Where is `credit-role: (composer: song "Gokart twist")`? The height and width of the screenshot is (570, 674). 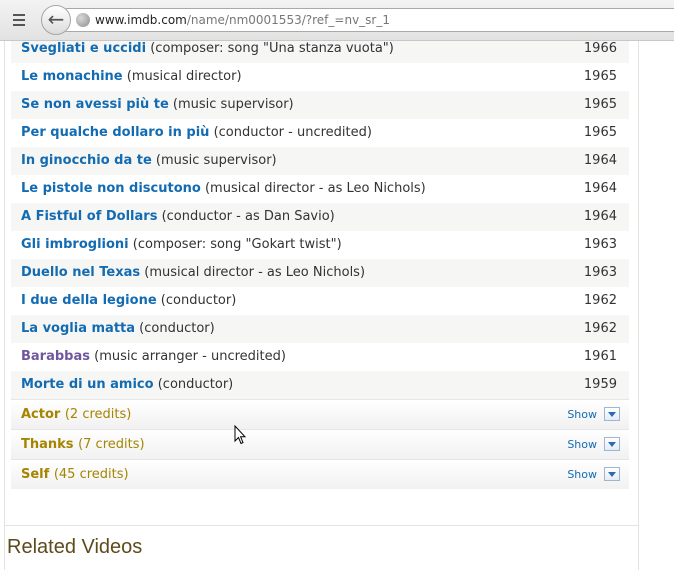 credit-role: (composer: song "Gokart twist") is located at coordinates (237, 244).